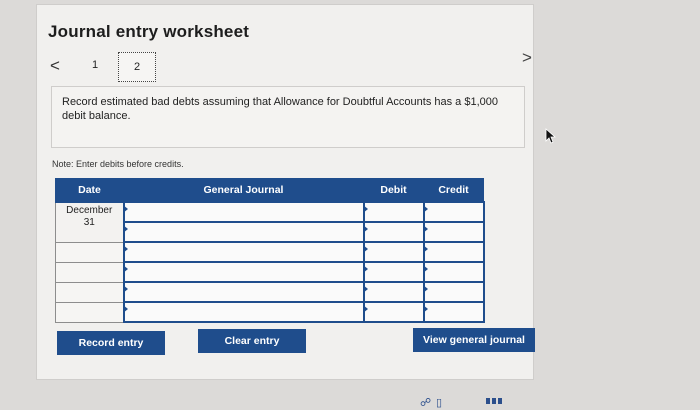  I want to click on page-tab-2: 2, so click(137, 67).